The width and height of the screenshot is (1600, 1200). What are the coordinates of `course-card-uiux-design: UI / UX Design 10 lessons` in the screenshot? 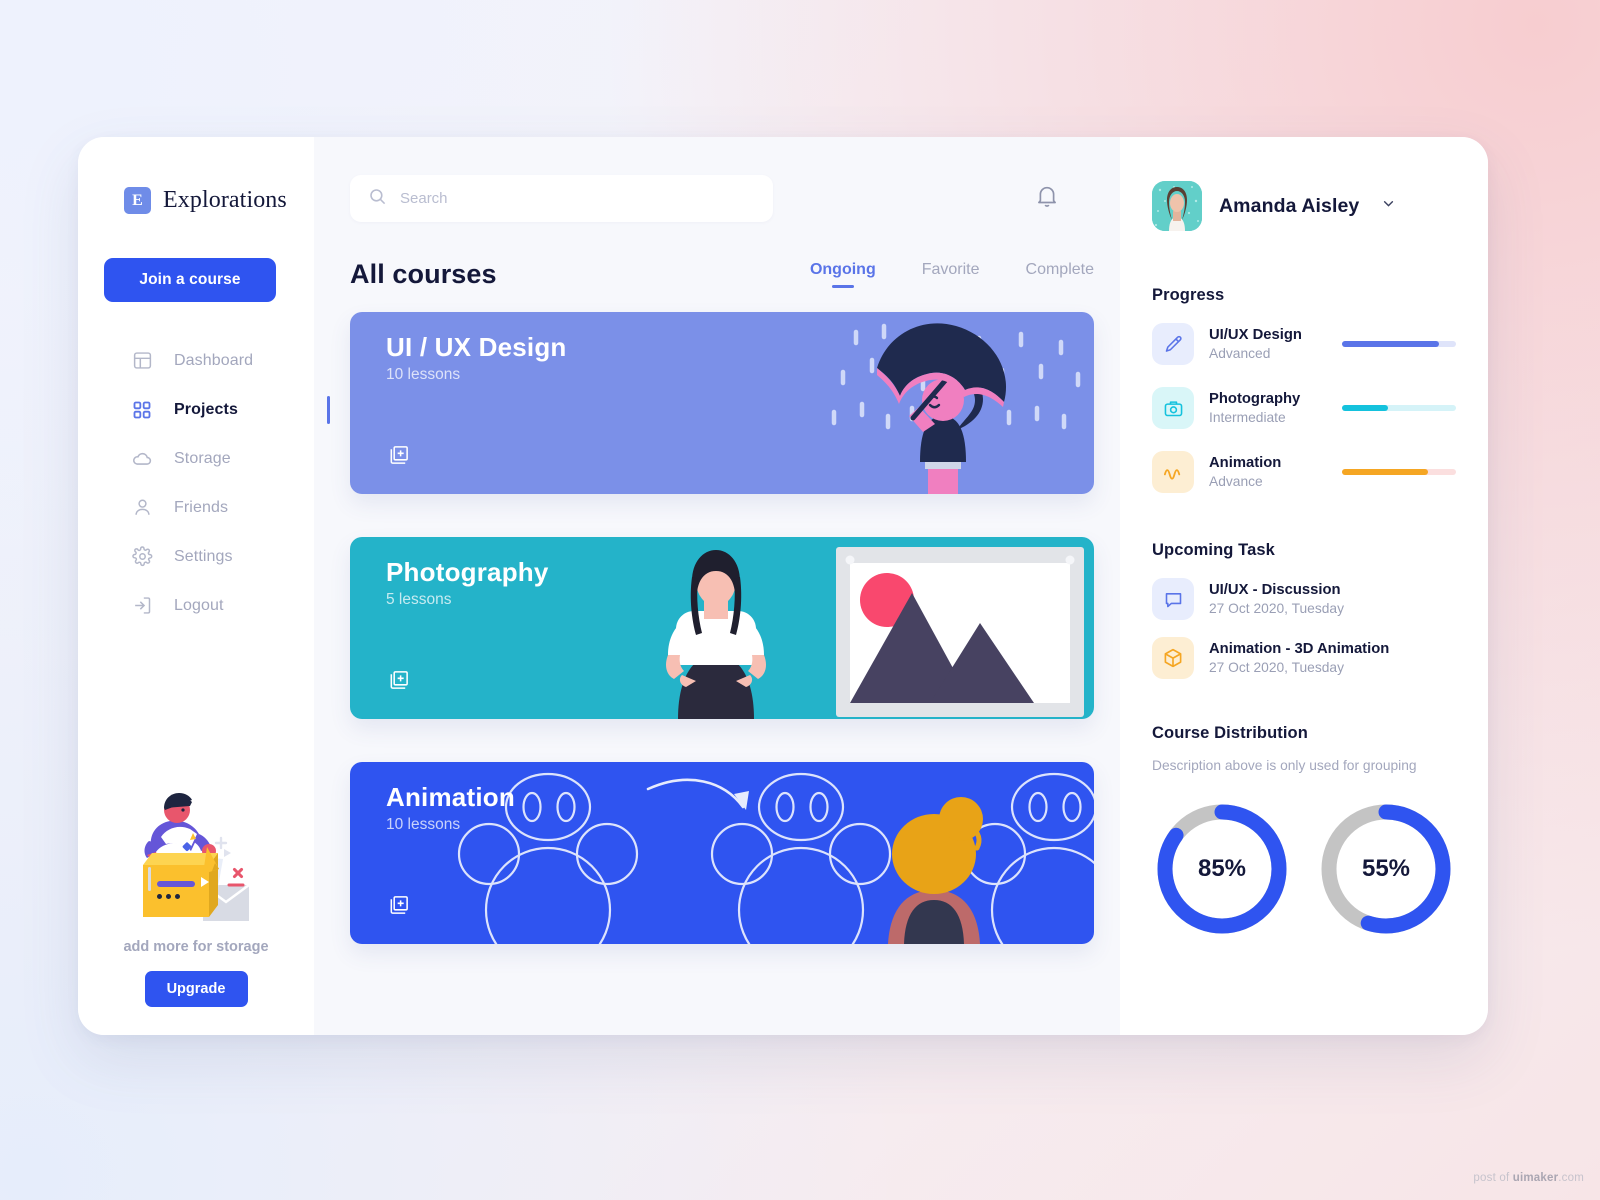 It's located at (722, 403).